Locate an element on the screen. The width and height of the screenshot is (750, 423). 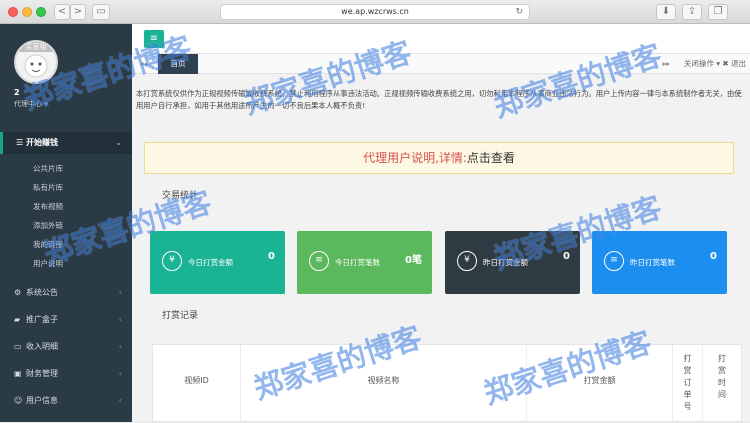
tabs-icon: ❐ is located at coordinates (718, 12).